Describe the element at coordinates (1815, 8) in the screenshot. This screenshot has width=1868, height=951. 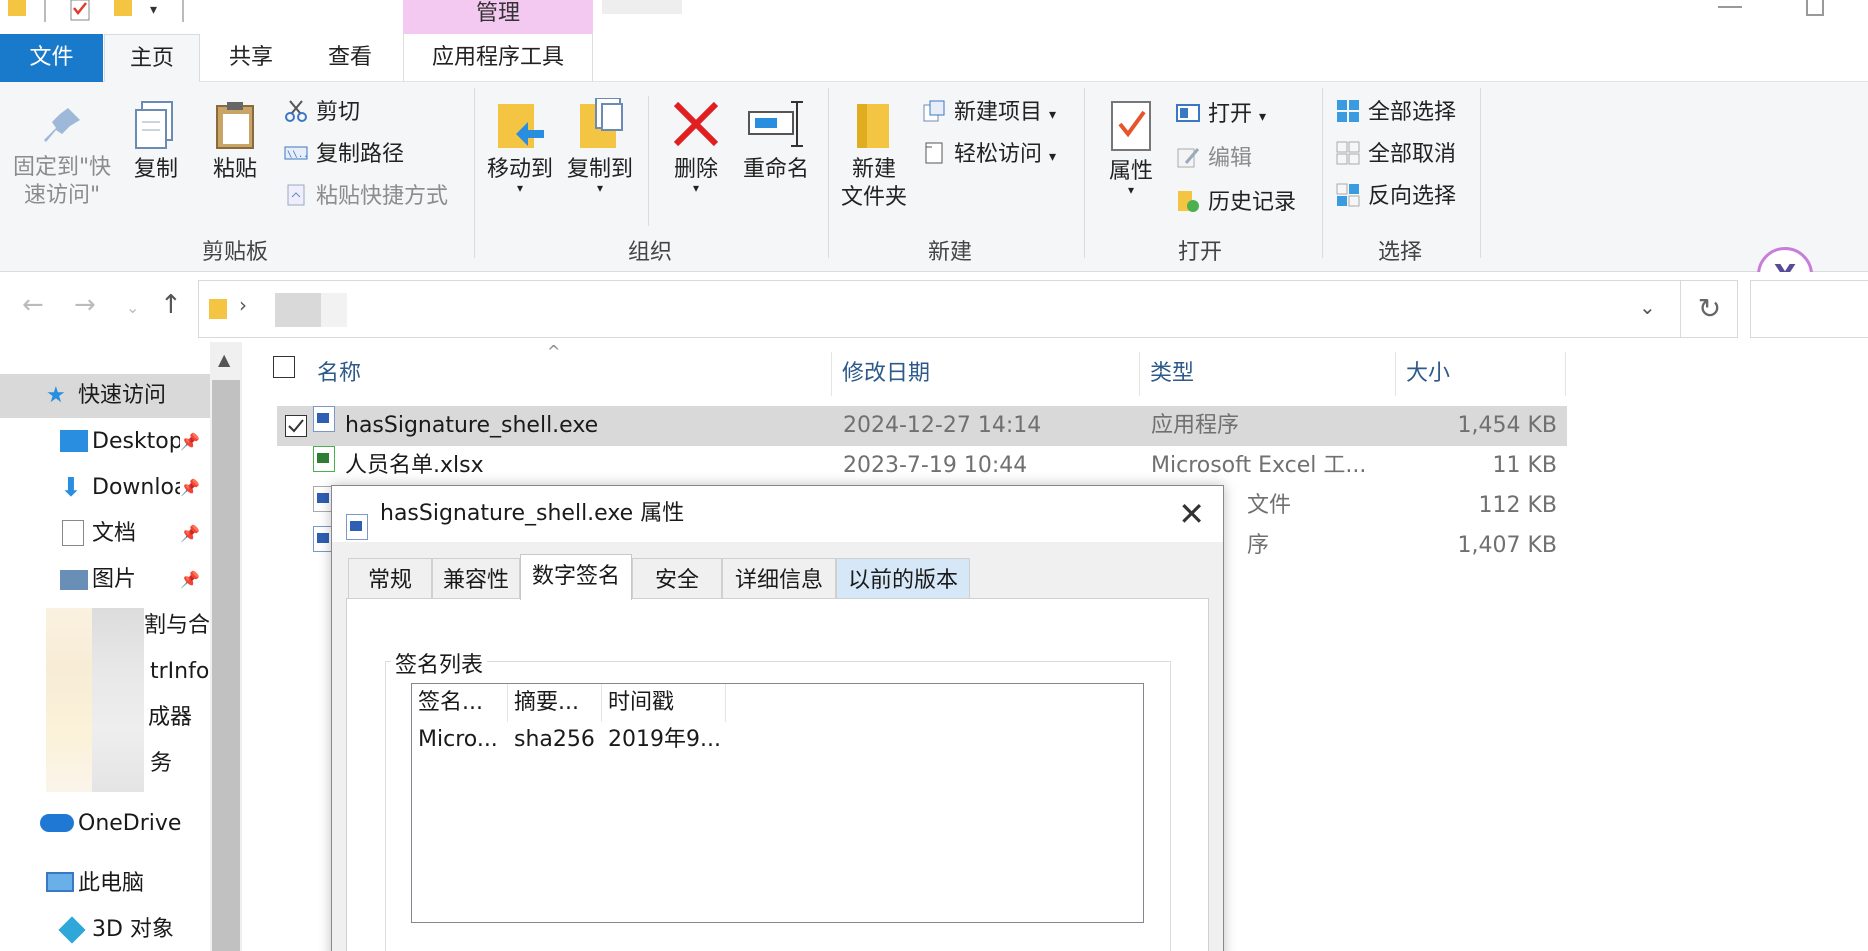
I see `maximize-icon` at that location.